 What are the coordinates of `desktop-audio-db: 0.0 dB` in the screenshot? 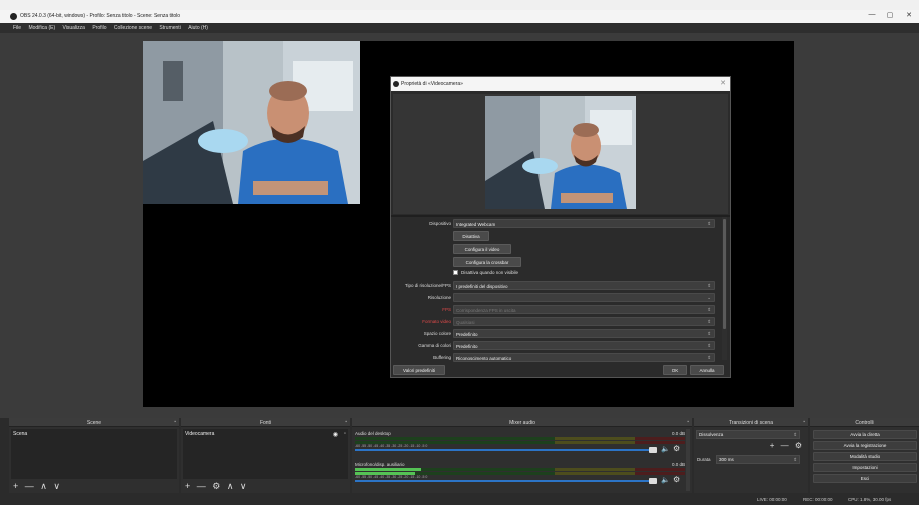 It's located at (678, 433).